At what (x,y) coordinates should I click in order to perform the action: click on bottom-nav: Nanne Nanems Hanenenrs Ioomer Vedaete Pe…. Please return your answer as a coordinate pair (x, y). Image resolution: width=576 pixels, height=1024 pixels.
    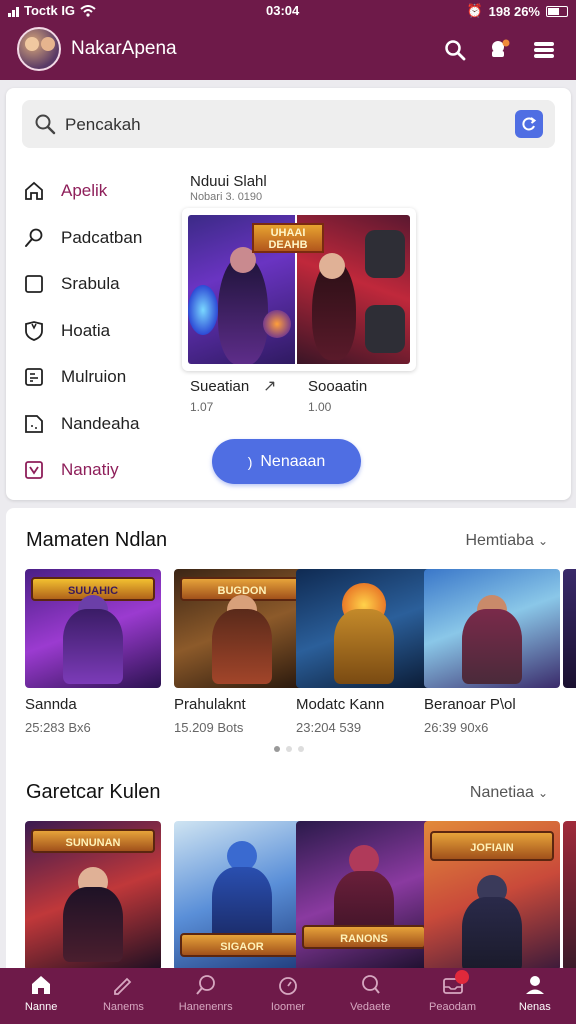
    Looking at the image, I should click on (288, 996).